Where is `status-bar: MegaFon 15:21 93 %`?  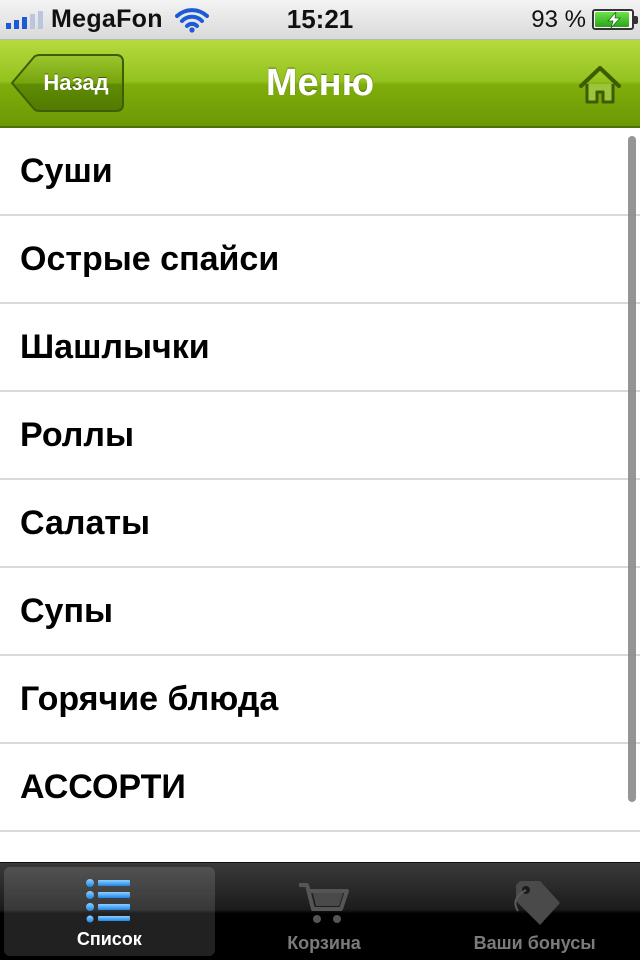
status-bar: MegaFon 15:21 93 % is located at coordinates (320, 20).